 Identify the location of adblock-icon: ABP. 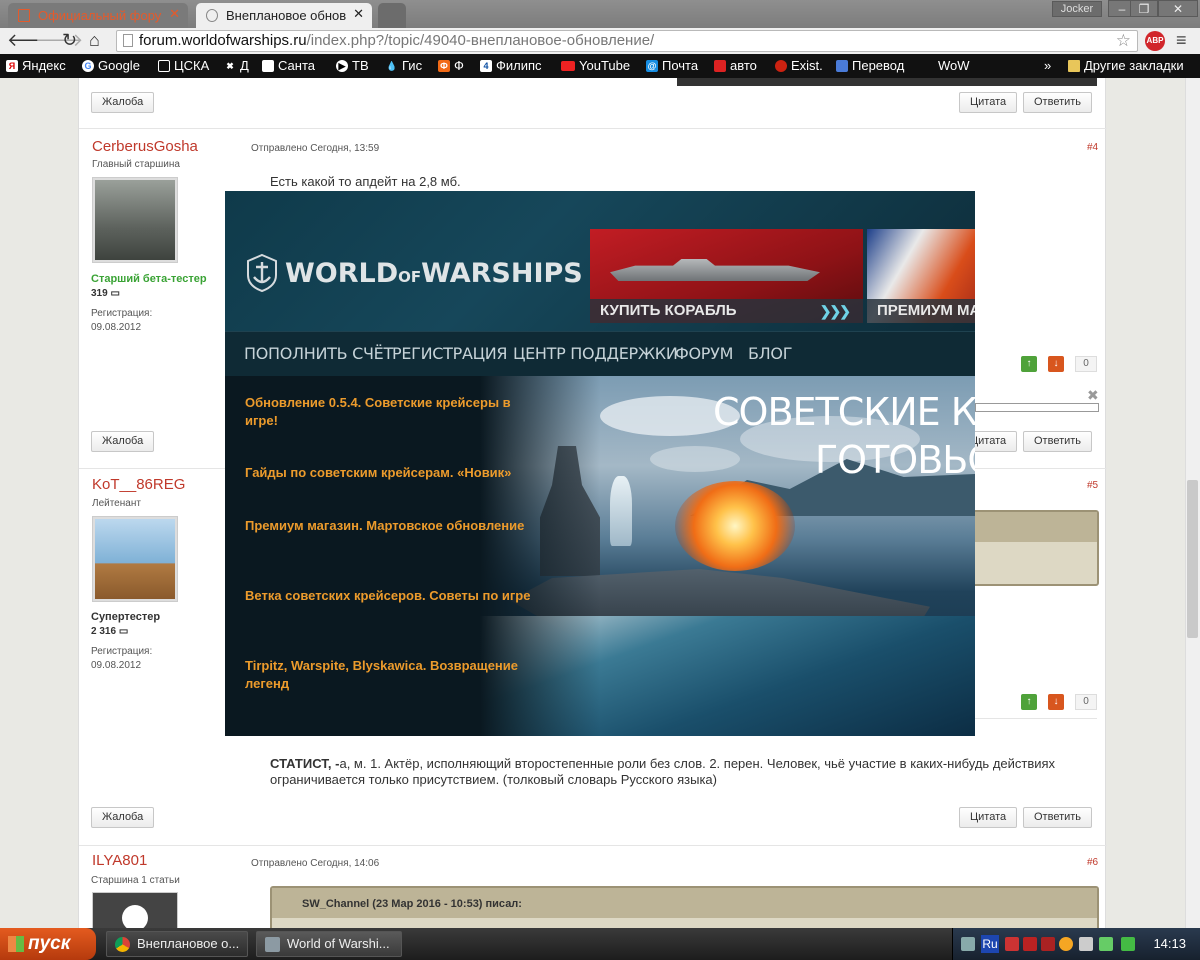
(1155, 41).